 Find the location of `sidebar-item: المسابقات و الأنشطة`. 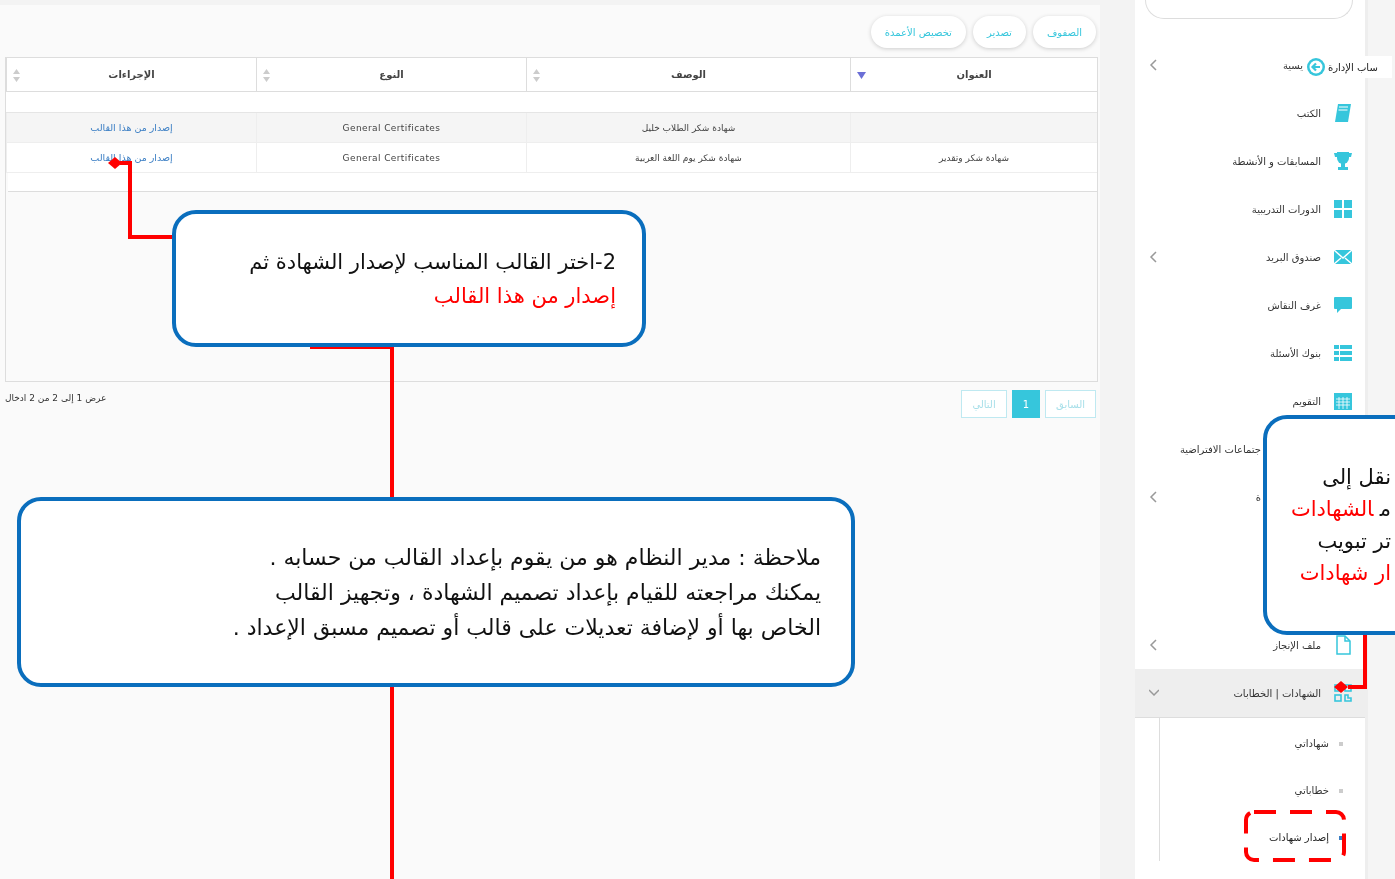

sidebar-item: المسابقات و الأنشطة is located at coordinates (1250, 161).